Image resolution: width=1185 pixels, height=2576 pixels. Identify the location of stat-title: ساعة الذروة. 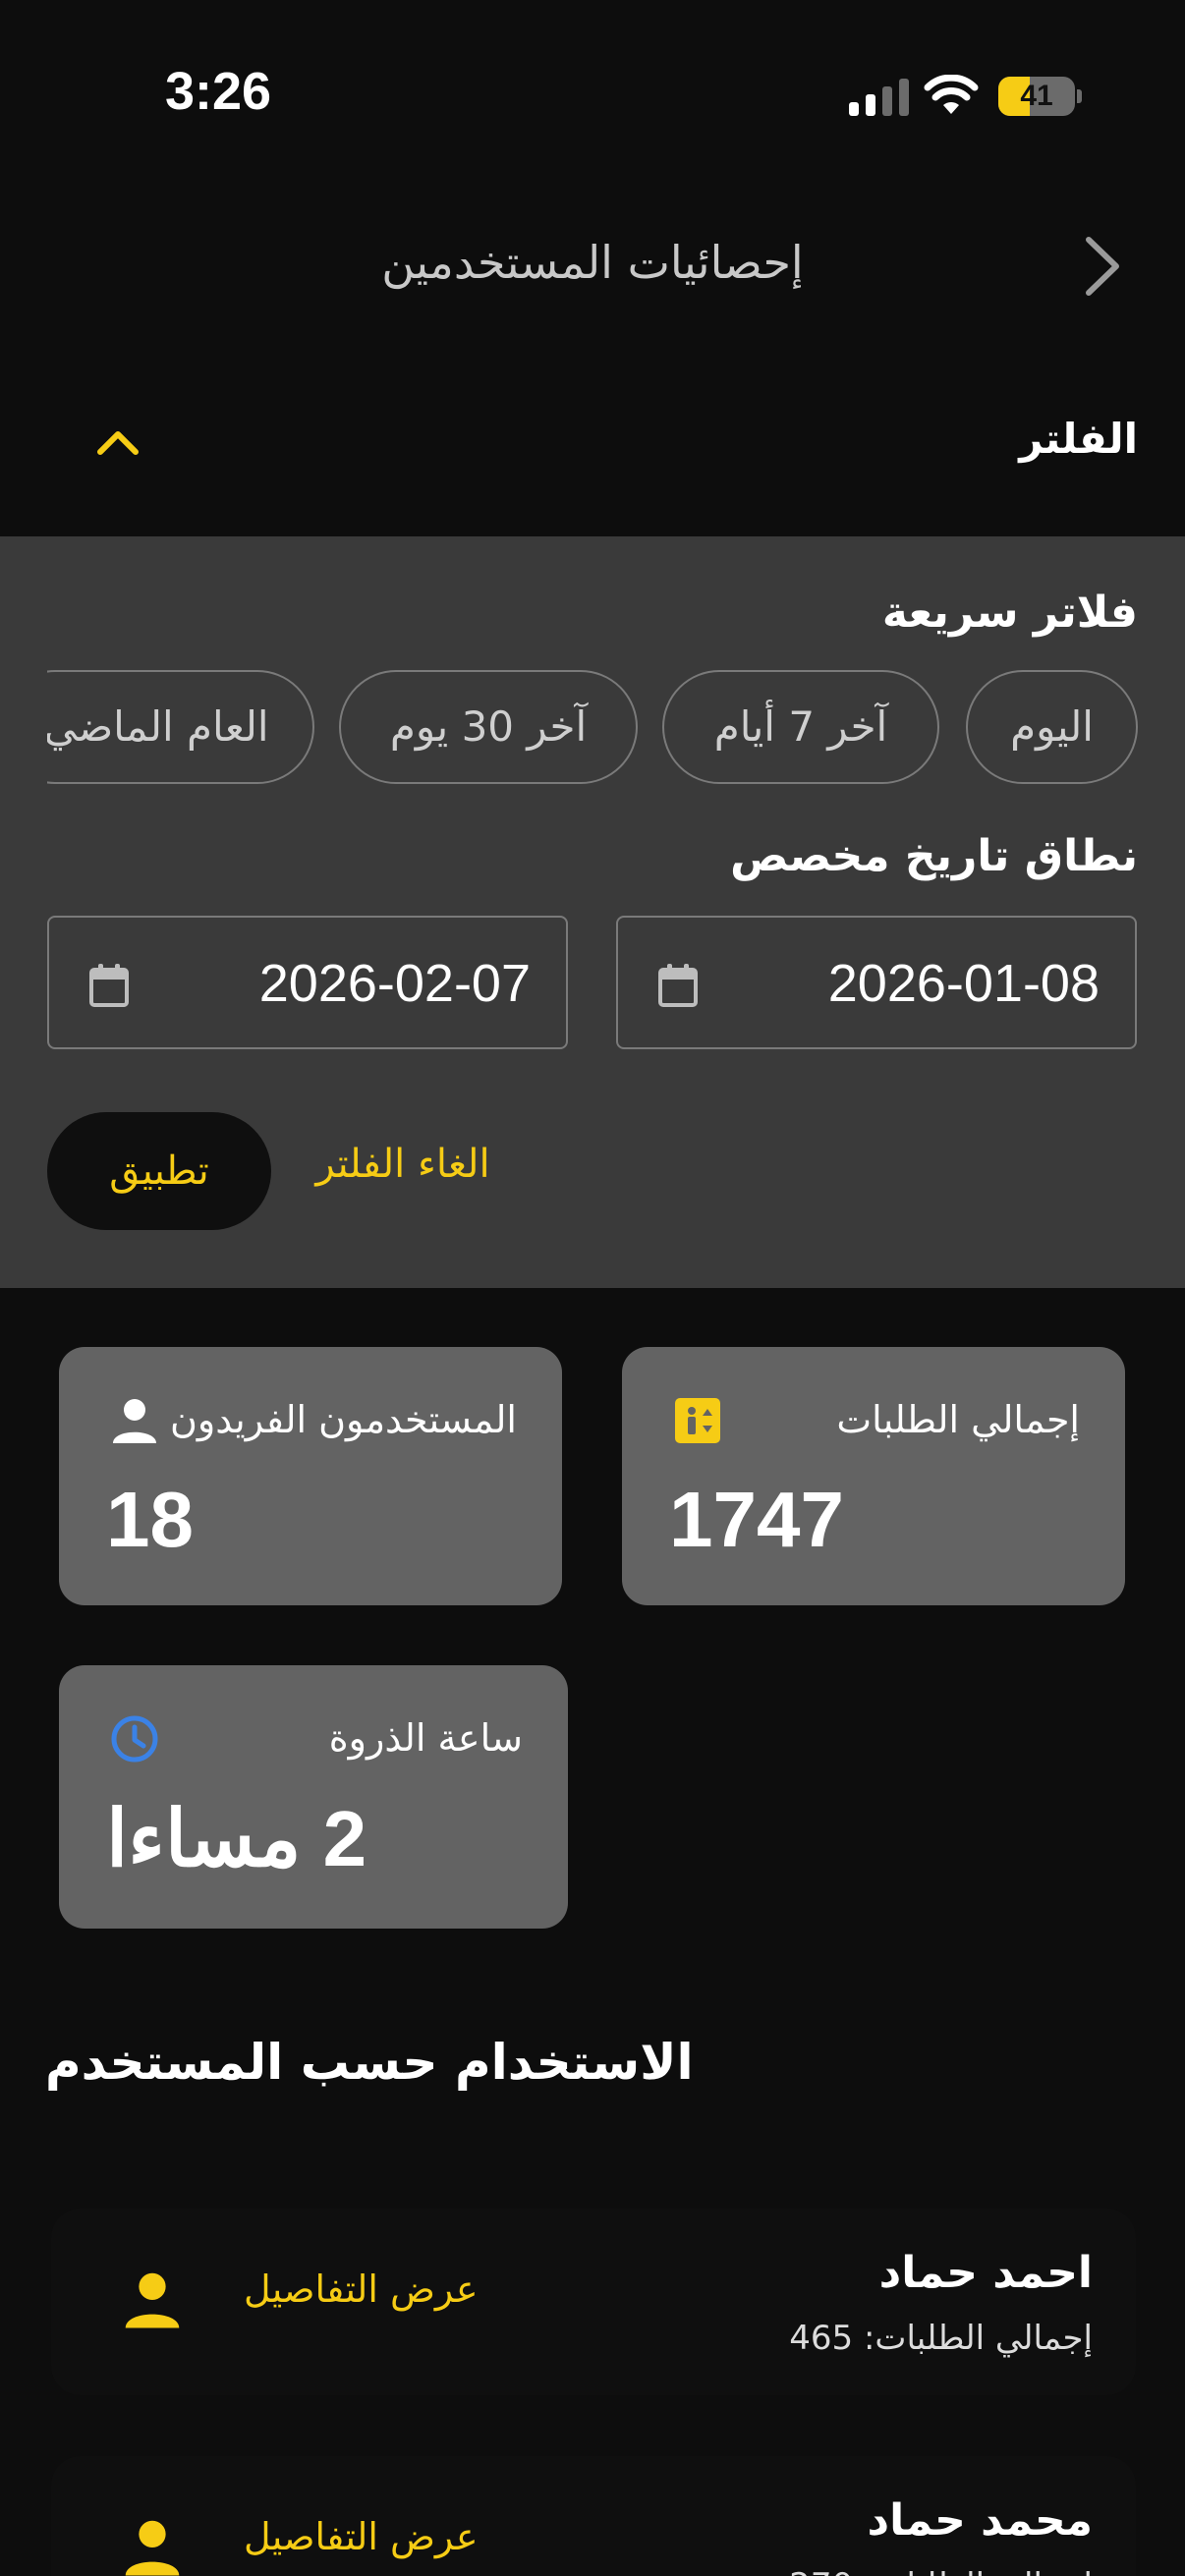
(426, 1738).